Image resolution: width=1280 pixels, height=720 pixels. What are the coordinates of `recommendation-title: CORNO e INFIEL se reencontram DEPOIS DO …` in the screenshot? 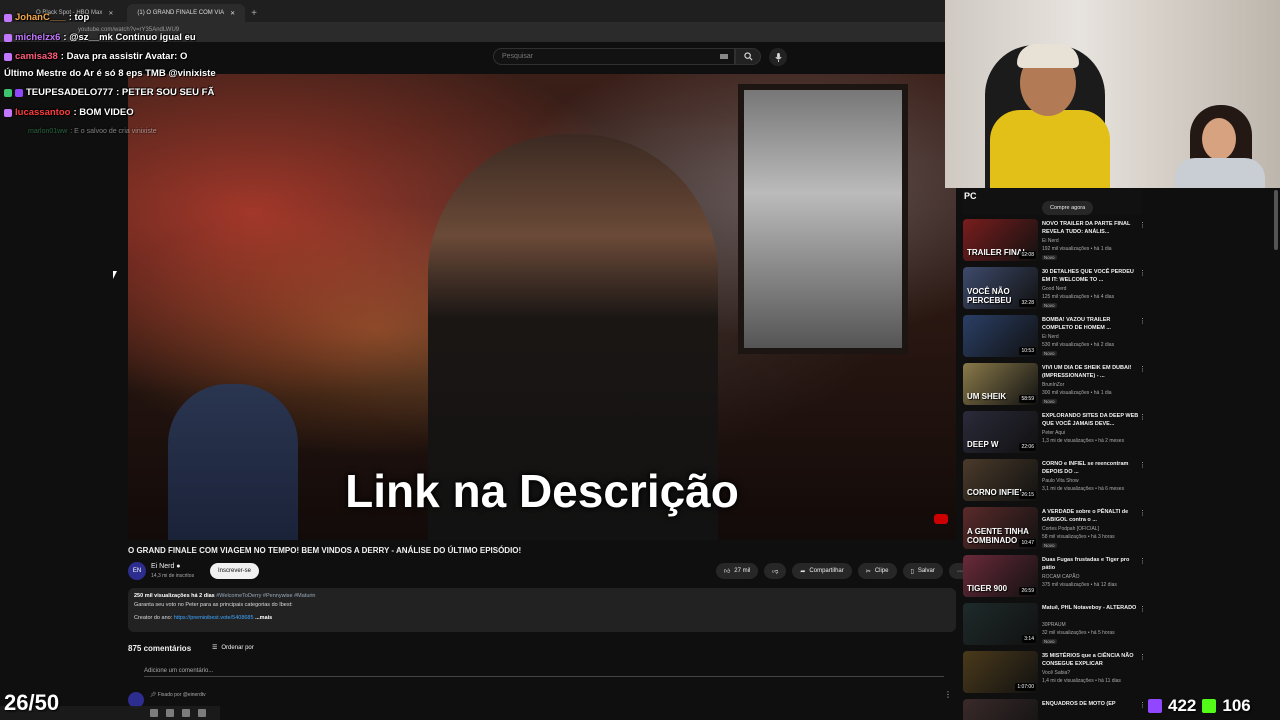 It's located at (1092, 468).